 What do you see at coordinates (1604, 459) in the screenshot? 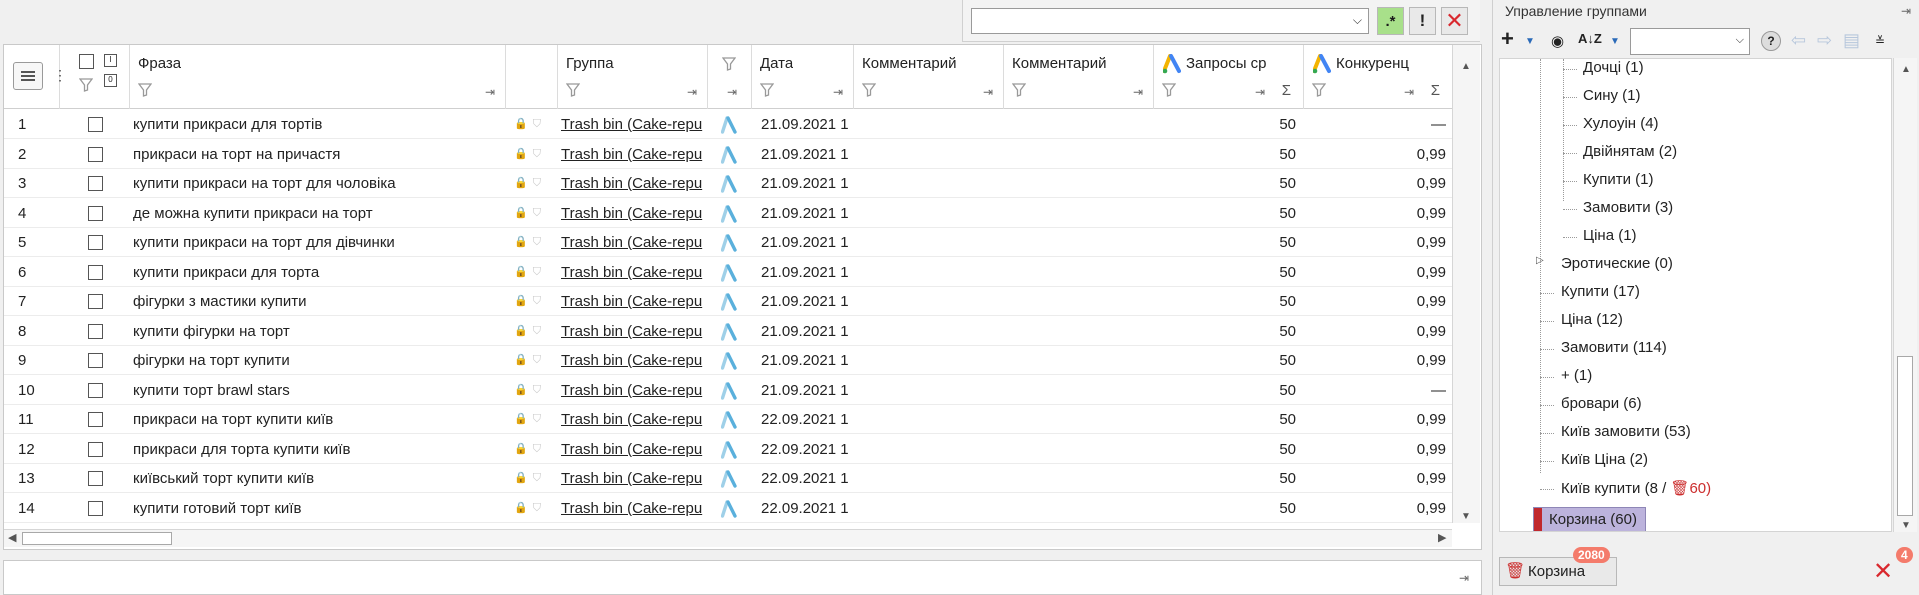
I see `tree-node: Київ Ціна (2)` at bounding box center [1604, 459].